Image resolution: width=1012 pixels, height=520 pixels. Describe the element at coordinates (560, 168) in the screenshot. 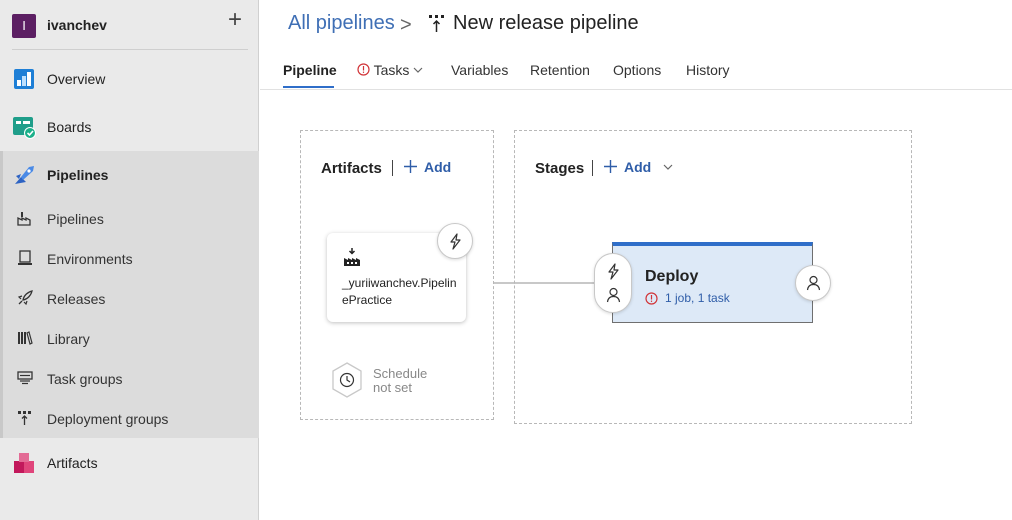

I see `stages-panel-title: Stages` at that location.